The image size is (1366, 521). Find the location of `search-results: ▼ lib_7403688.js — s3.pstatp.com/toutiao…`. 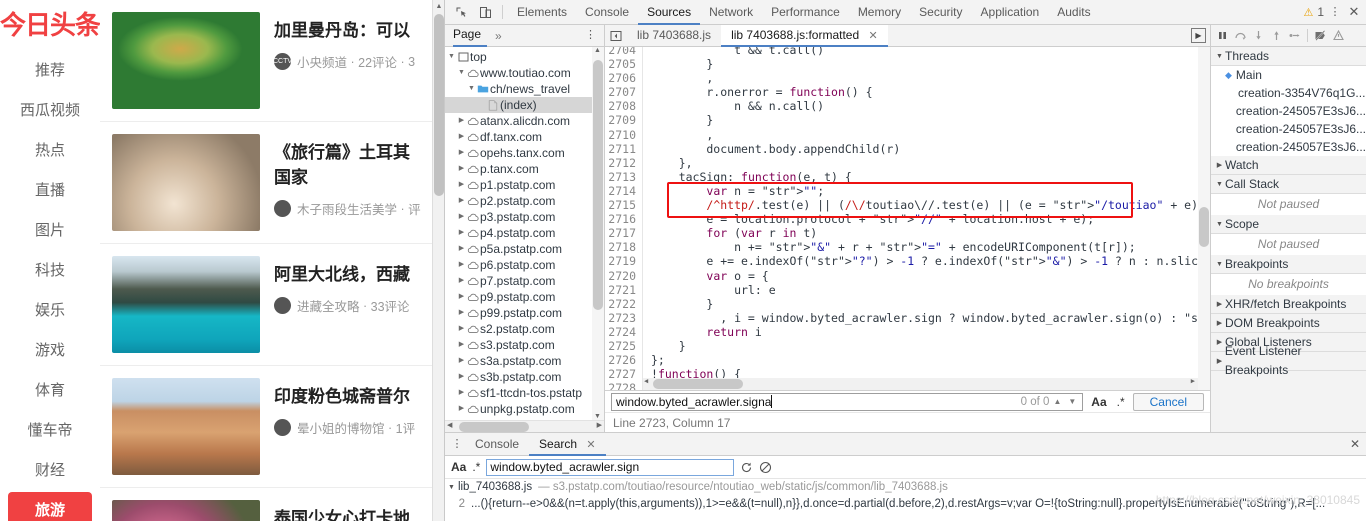

search-results: ▼ lib_7403688.js — s3.pstatp.com/toutiao… is located at coordinates (905, 500).